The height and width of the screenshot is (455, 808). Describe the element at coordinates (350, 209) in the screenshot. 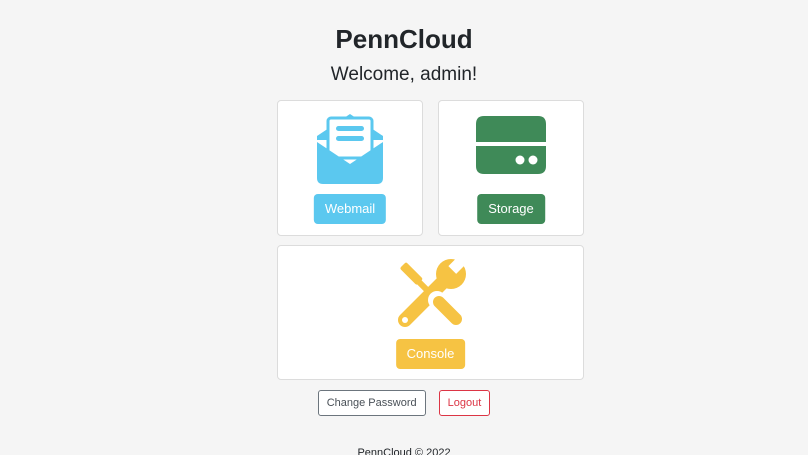

I see `webmail-button: Webmail` at that location.